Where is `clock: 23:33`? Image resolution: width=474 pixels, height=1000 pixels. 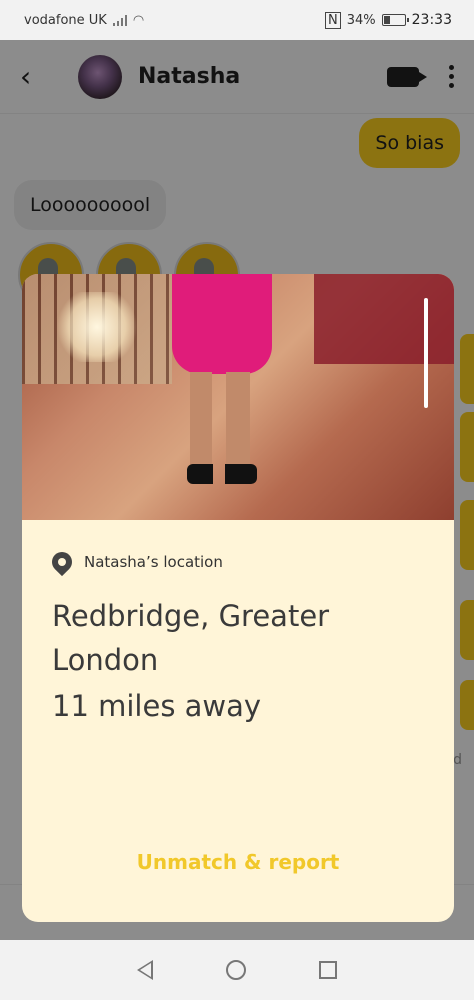 clock: 23:33 is located at coordinates (431, 20).